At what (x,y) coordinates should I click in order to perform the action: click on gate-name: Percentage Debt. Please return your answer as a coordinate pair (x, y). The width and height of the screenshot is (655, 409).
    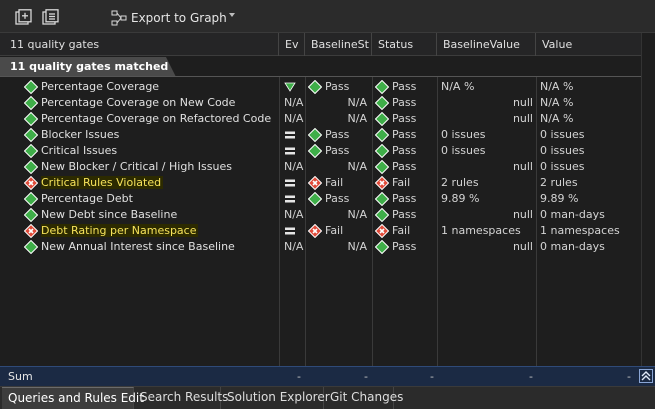
    Looking at the image, I should click on (87, 198).